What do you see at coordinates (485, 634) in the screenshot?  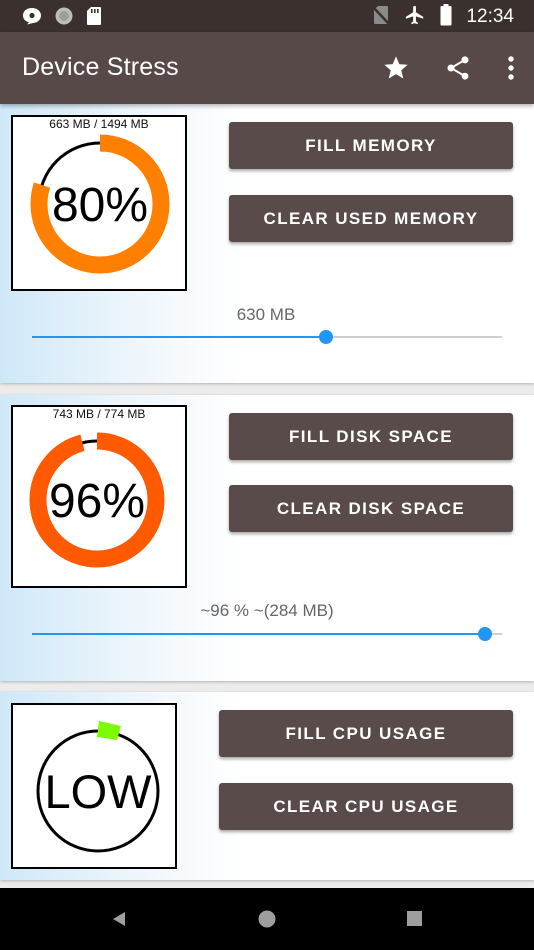 I see `disk-slider-thumb` at bounding box center [485, 634].